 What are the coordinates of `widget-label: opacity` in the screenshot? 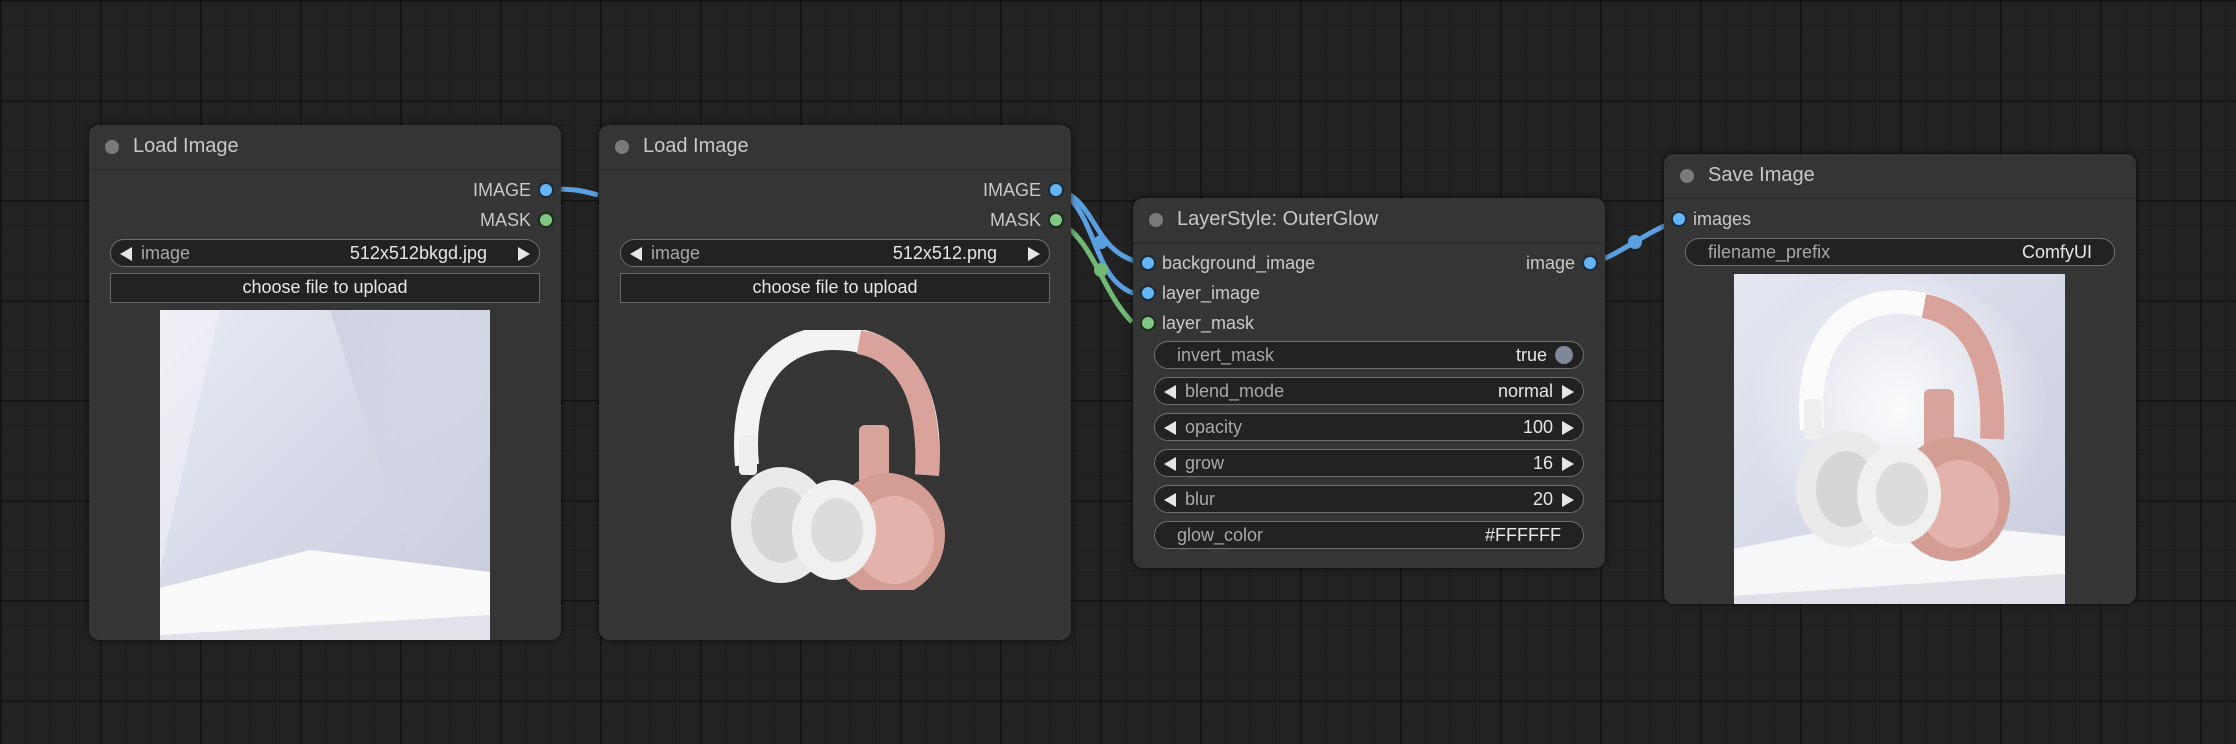 It's located at (1214, 427).